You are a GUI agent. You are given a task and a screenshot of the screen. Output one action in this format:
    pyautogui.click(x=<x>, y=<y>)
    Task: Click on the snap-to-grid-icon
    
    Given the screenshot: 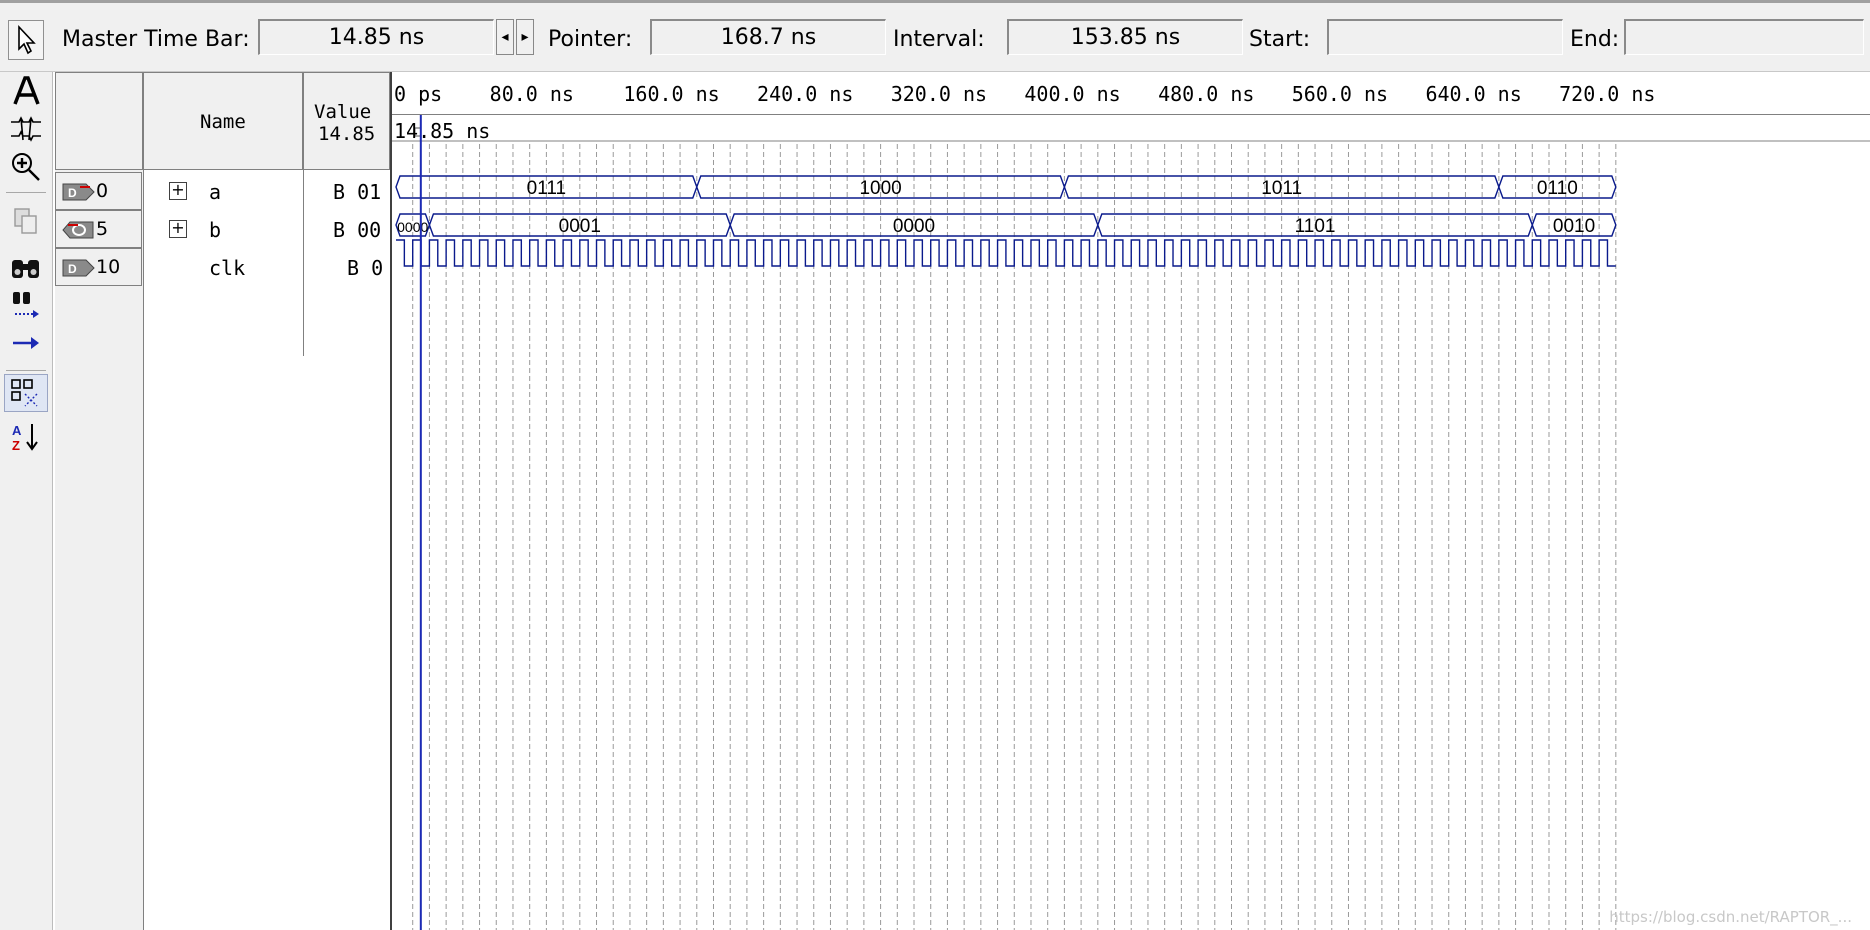 What is the action you would take?
    pyautogui.click(x=24, y=393)
    